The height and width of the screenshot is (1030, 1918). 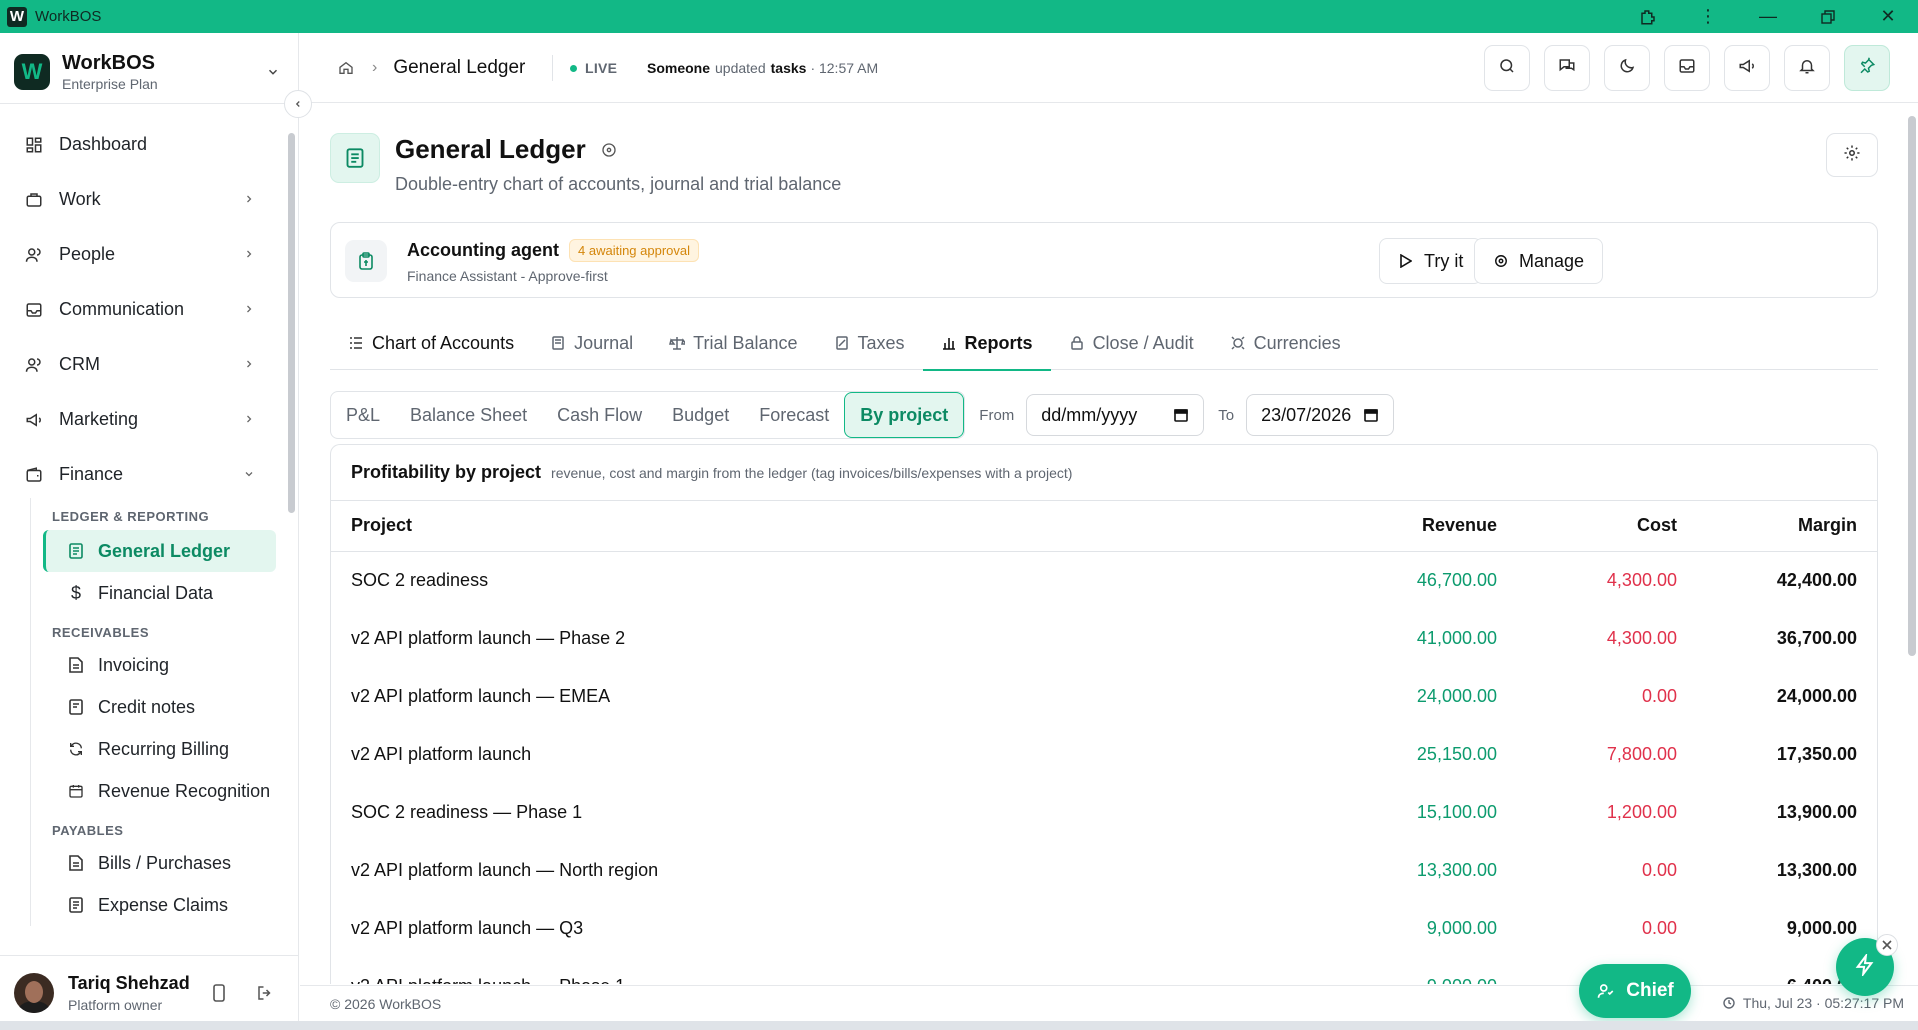 What do you see at coordinates (634, 250) in the screenshot?
I see `approval-badge: 4 awaiting approval` at bounding box center [634, 250].